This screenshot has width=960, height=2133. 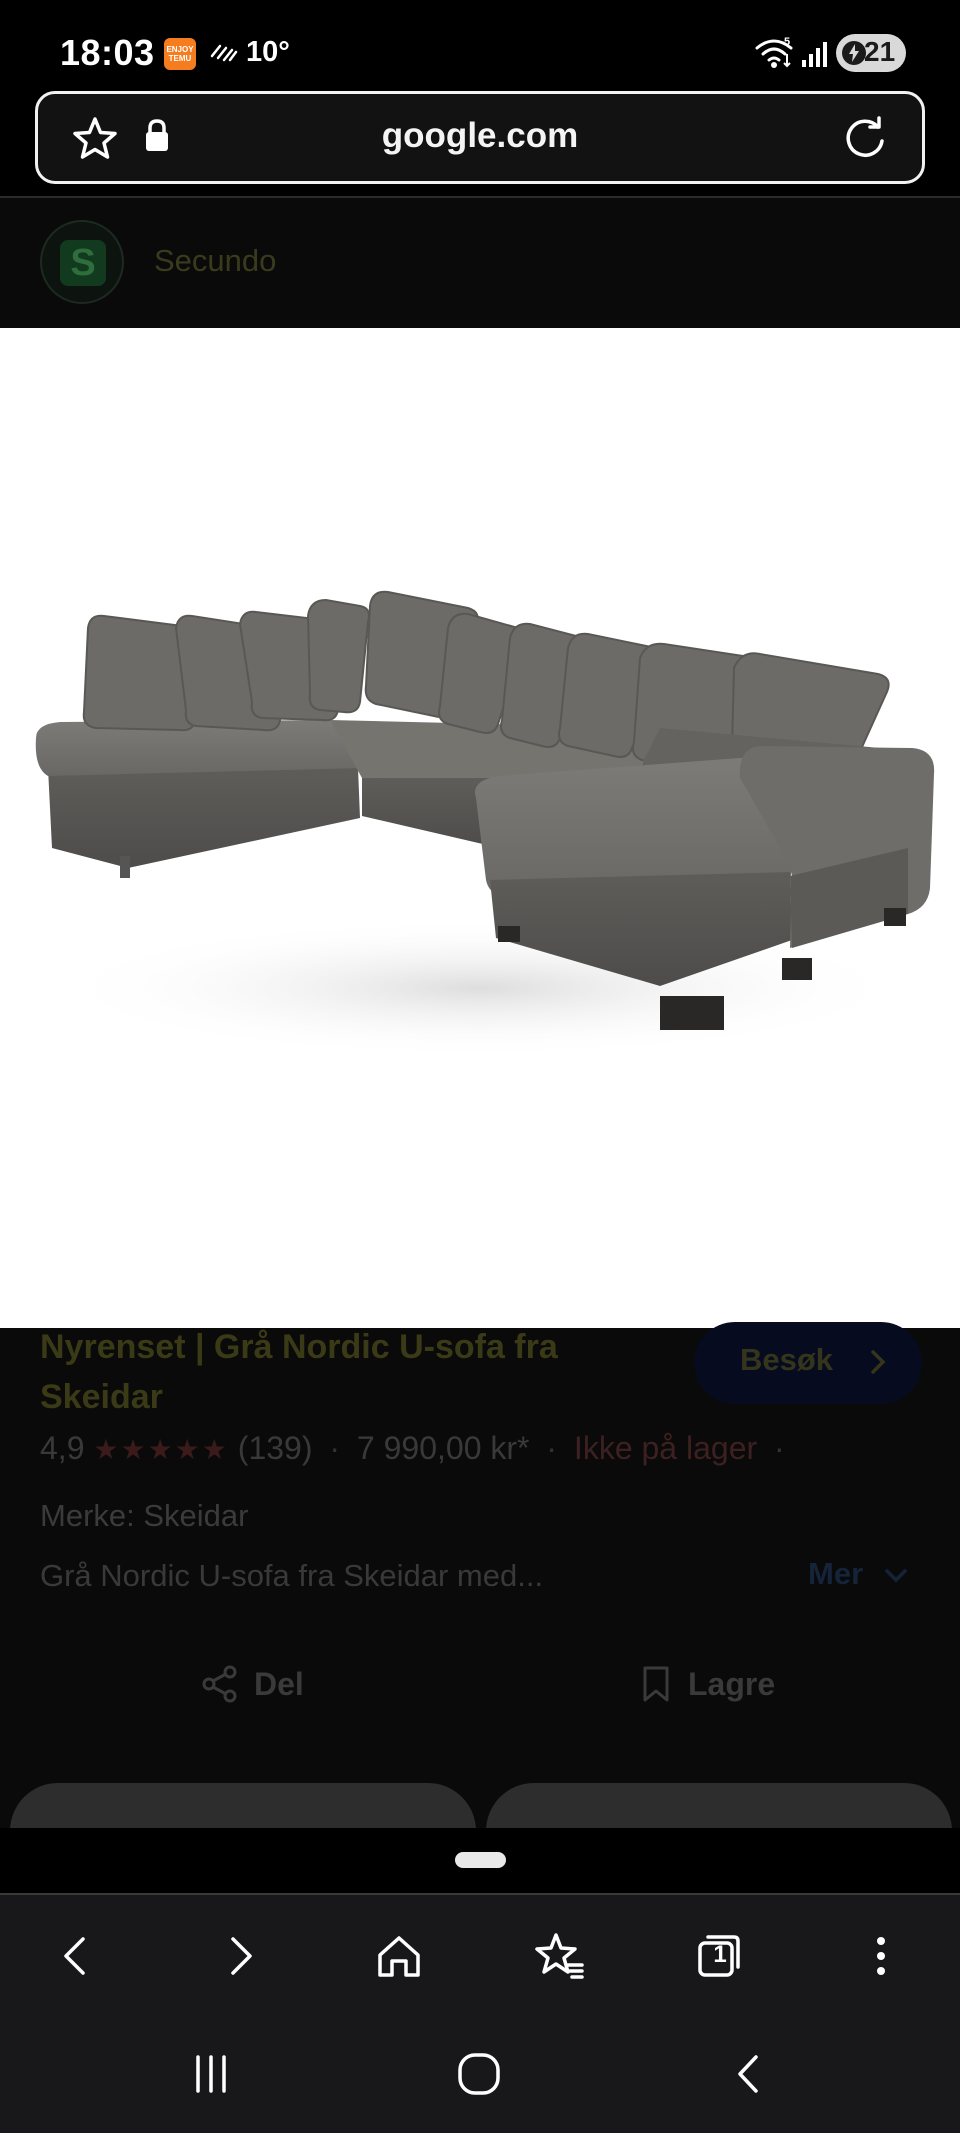 I want to click on bookmarks-icon, so click(x=559, y=1956).